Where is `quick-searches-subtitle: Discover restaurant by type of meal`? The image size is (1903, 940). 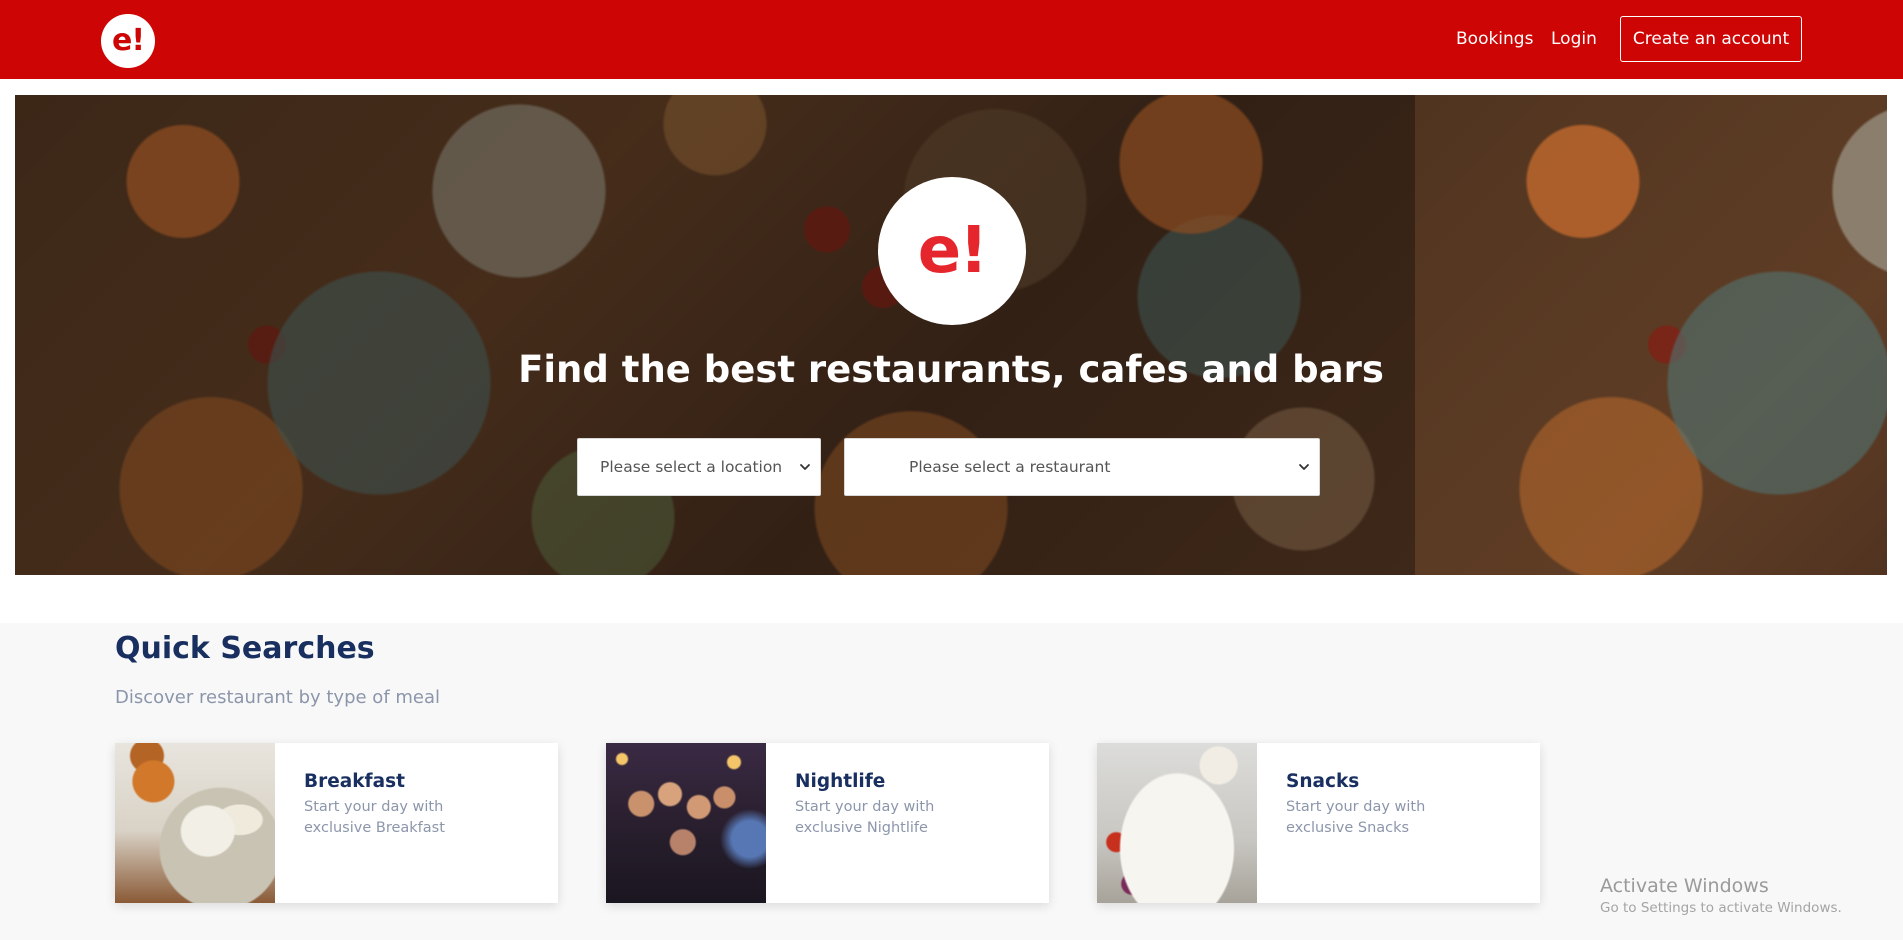 quick-searches-subtitle: Discover restaurant by type of meal is located at coordinates (278, 697).